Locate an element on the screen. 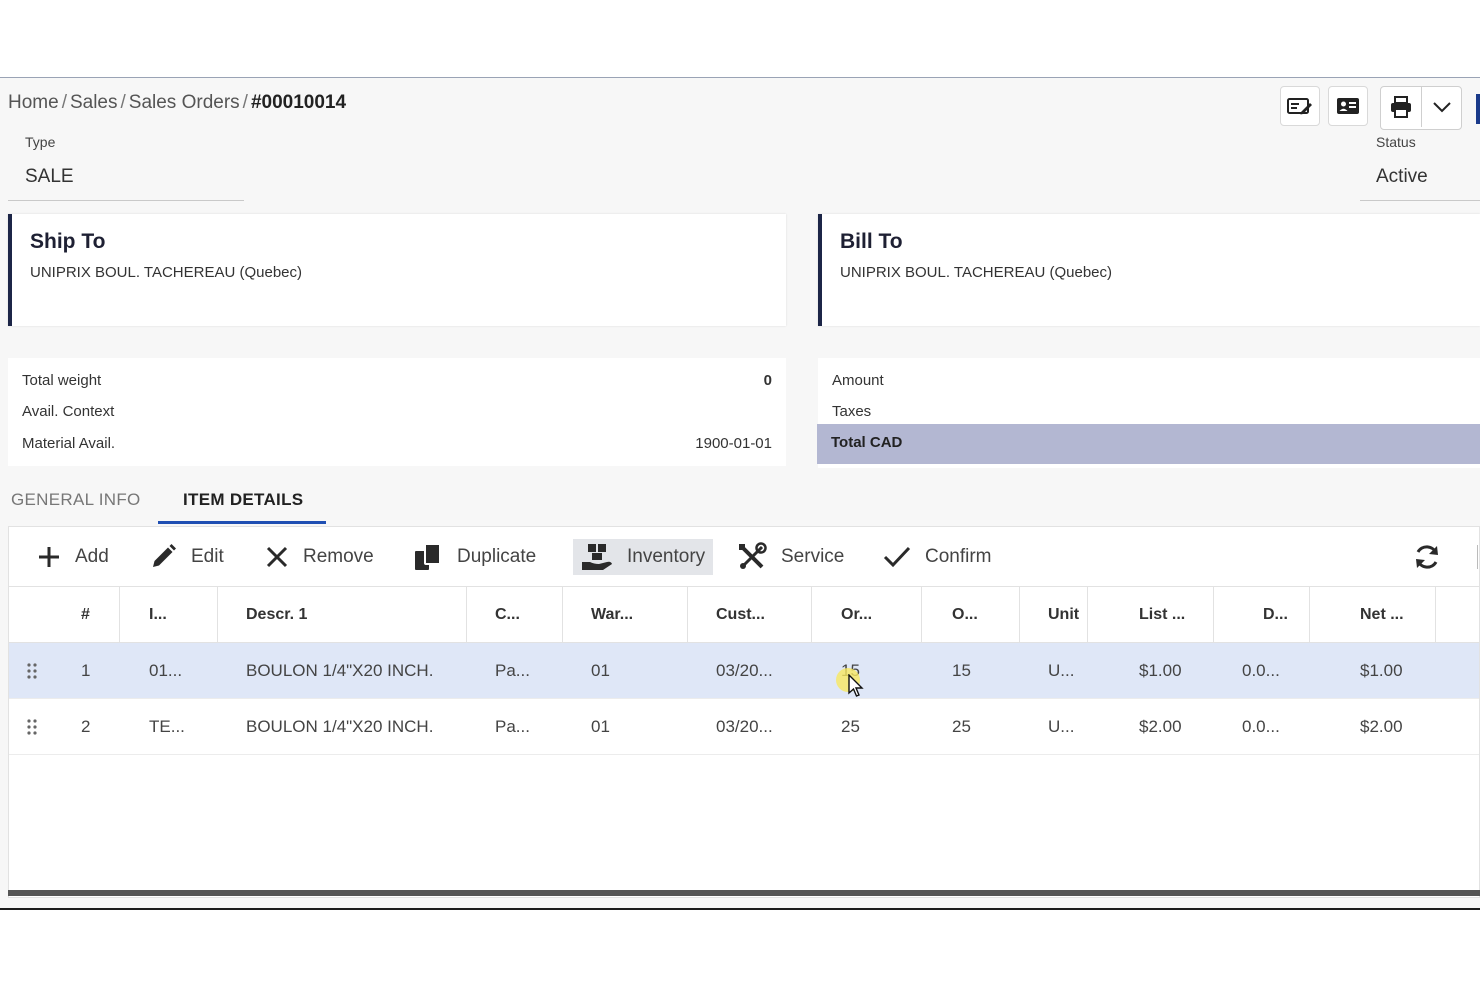  top-blank-band is located at coordinates (740, 39).